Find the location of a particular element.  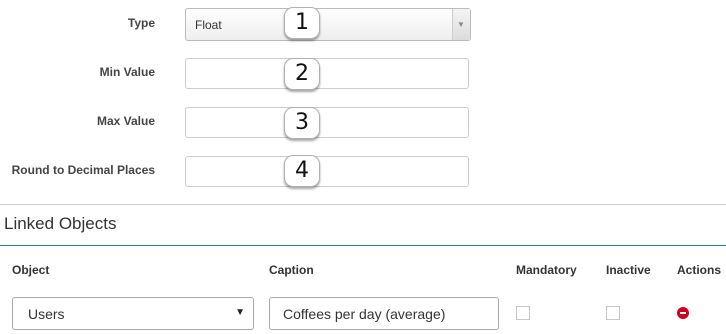

linked-objects-title: Linked Objects is located at coordinates (60, 223).